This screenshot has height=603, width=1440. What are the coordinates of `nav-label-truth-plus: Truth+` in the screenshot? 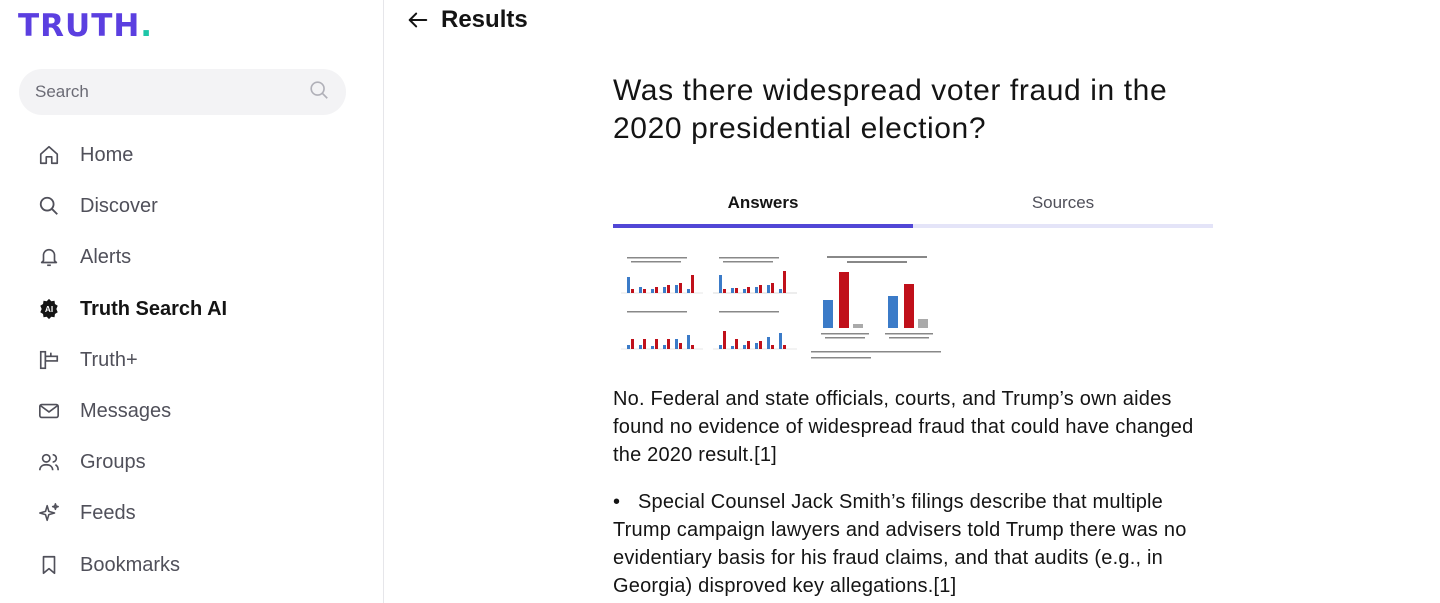 It's located at (109, 359).